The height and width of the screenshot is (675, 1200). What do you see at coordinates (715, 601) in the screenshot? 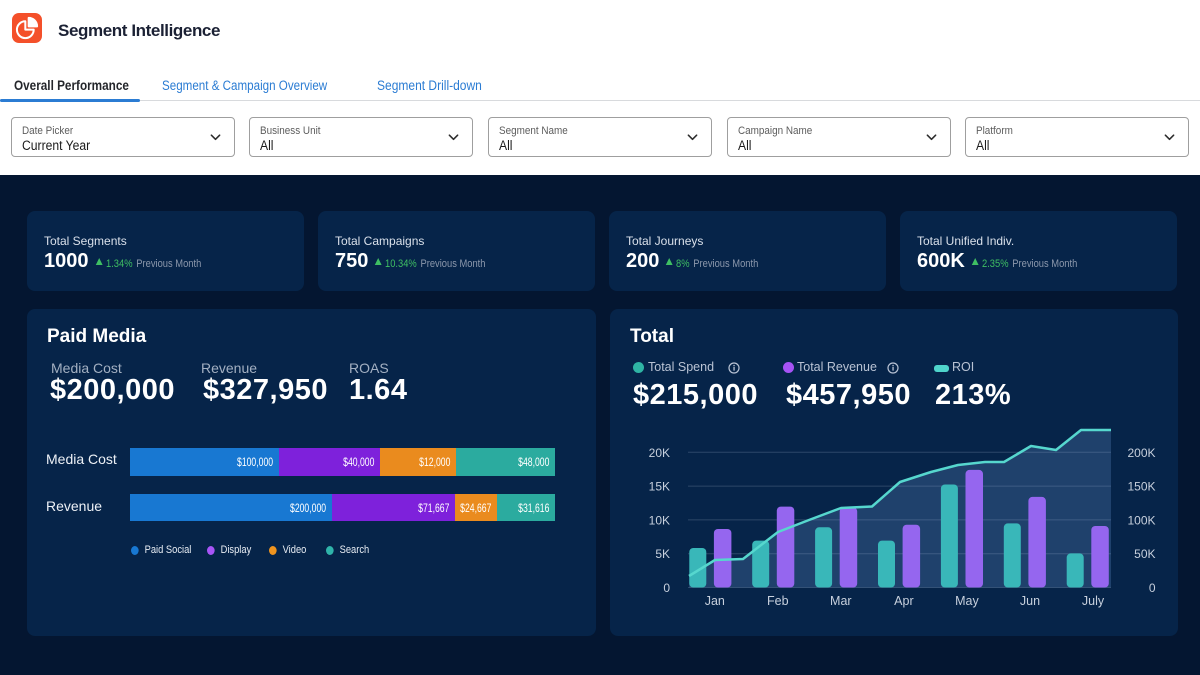
I see `svg-text: Jan` at bounding box center [715, 601].